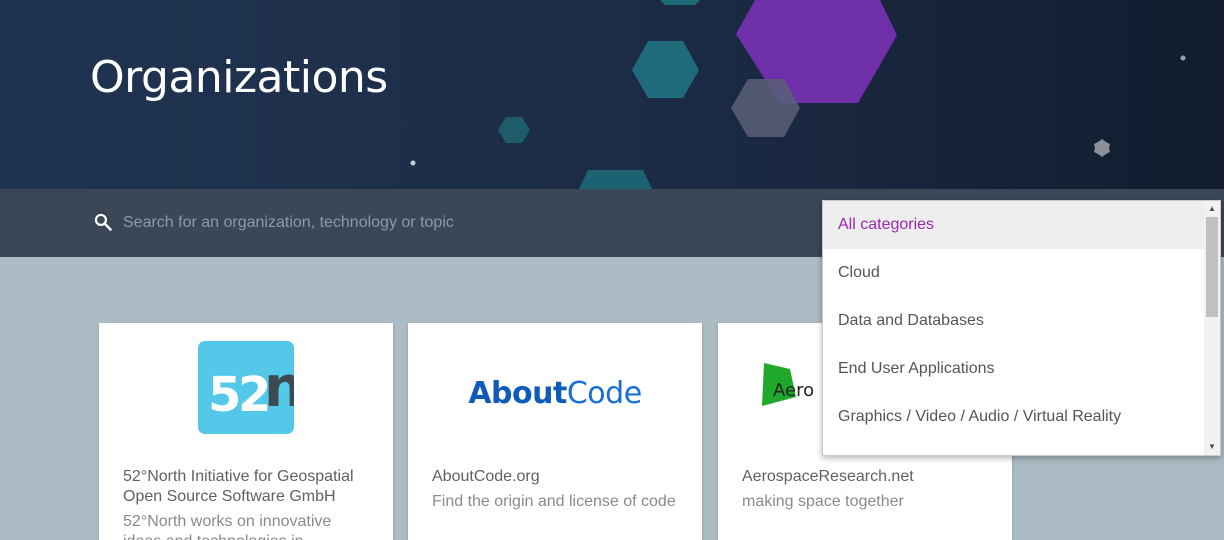  Describe the element at coordinates (793, 390) in the screenshot. I see `svg-text: Aero` at that location.